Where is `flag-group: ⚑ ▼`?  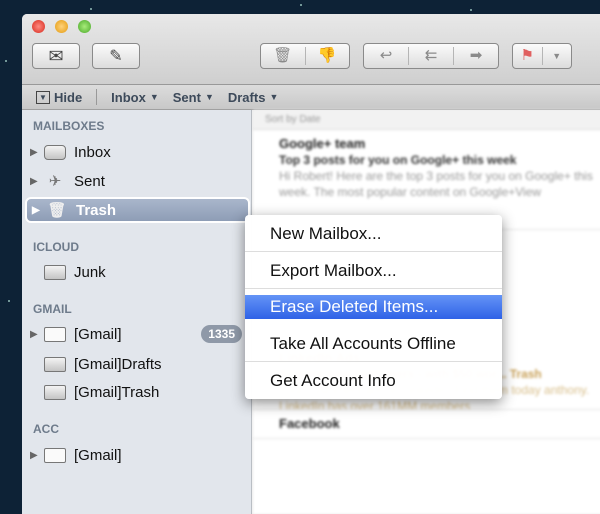 flag-group: ⚑ ▼ is located at coordinates (542, 56).